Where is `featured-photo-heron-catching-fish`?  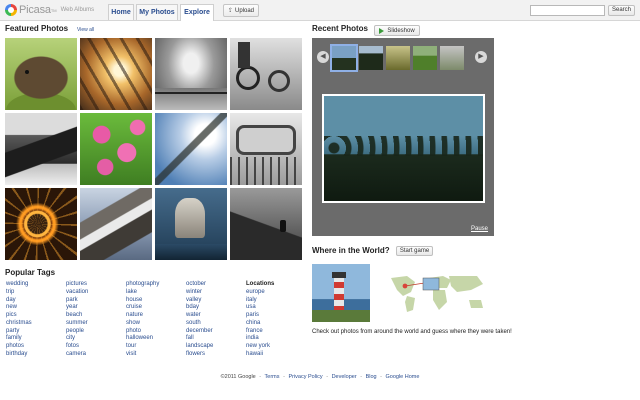
featured-photo-heron-catching-fish is located at coordinates (191, 224).